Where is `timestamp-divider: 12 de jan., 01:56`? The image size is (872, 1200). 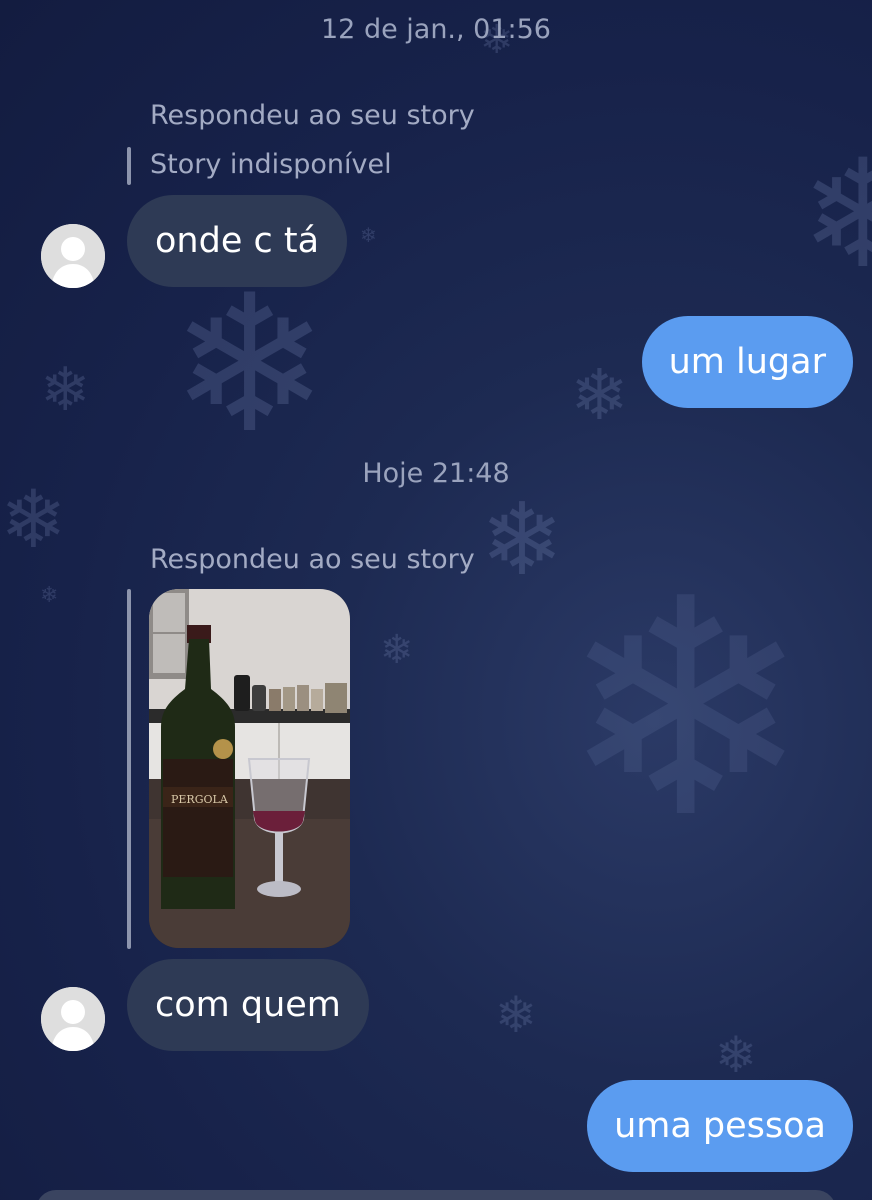 timestamp-divider: 12 de jan., 01:56 is located at coordinates (436, 29).